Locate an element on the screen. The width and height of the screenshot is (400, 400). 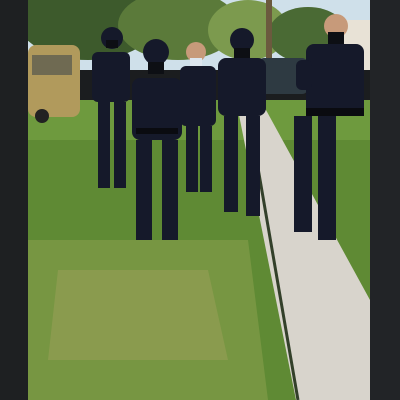
pillarbox-left is located at coordinates (14, 200).